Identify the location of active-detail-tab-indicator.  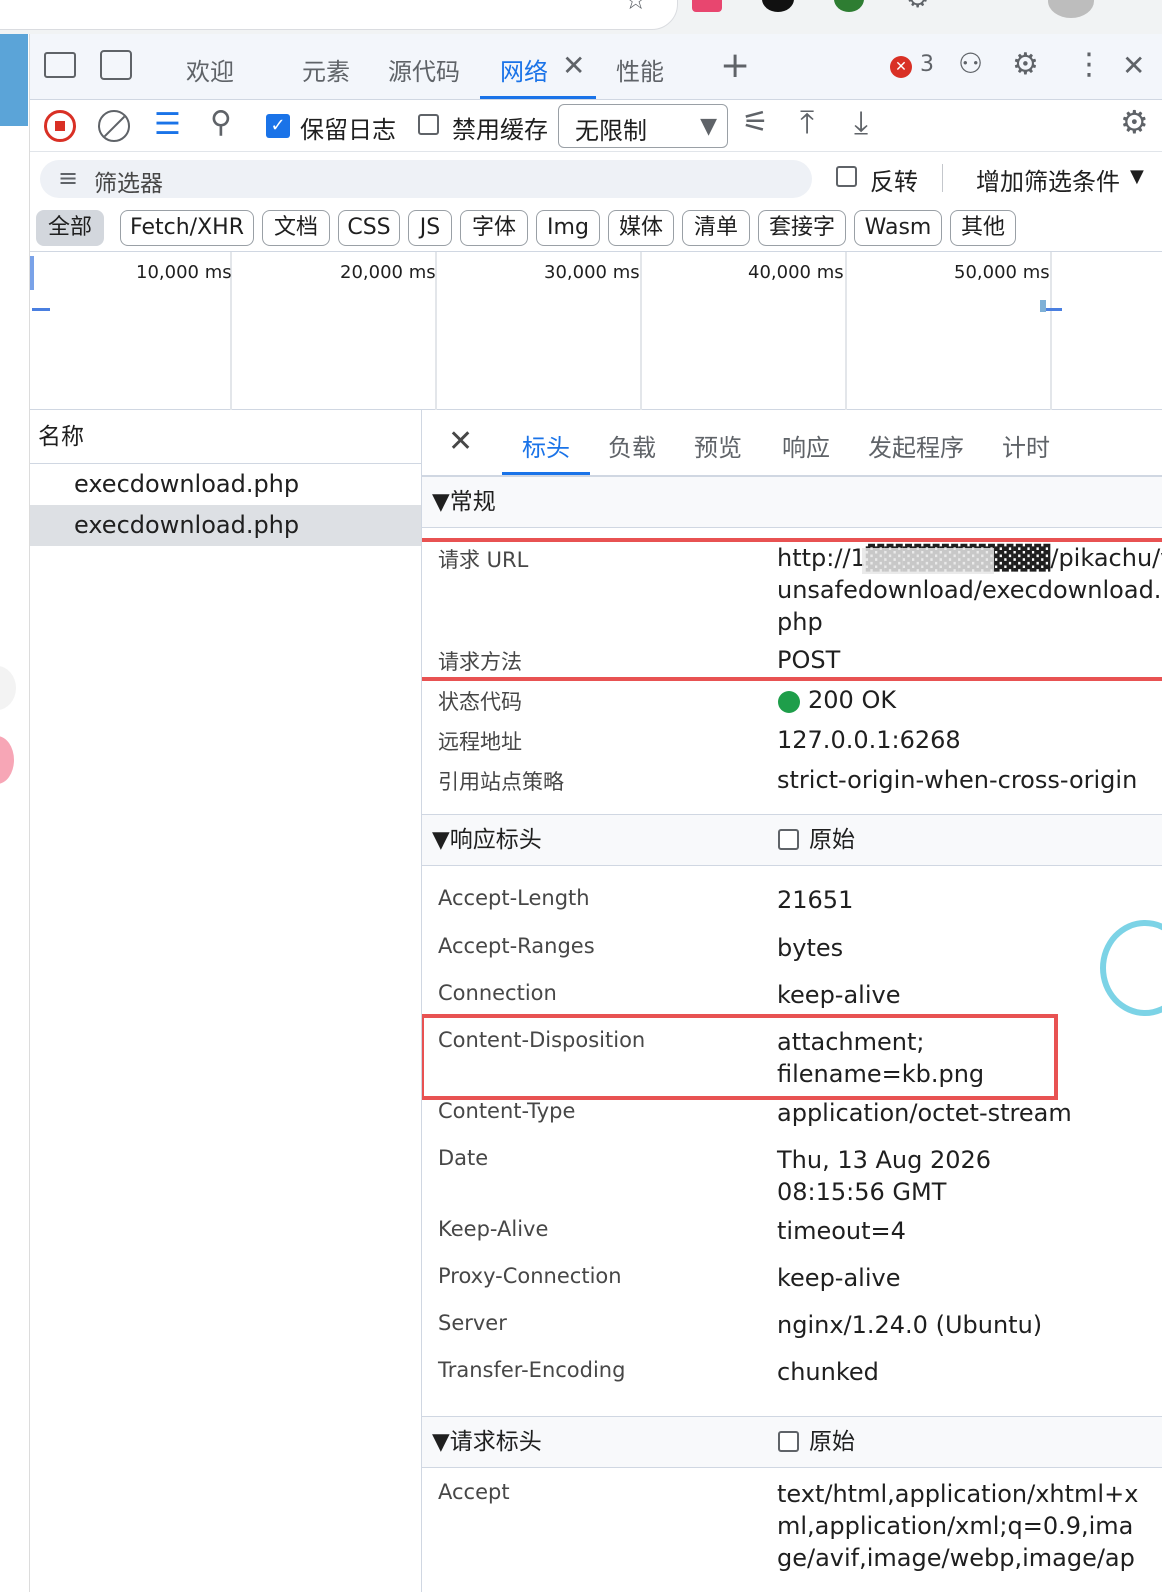
(546, 473).